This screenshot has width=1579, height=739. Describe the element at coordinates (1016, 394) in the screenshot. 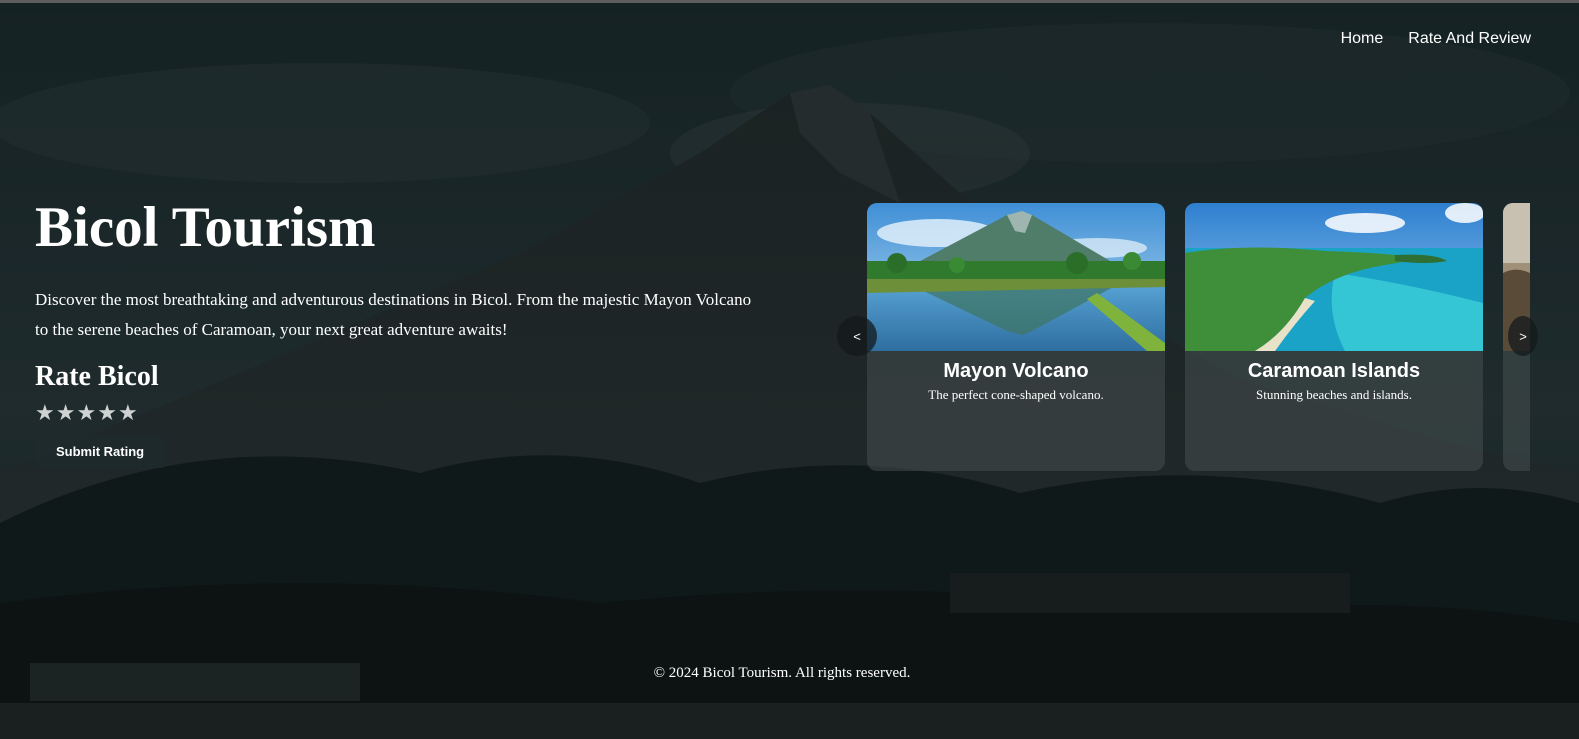

I see `card-description: The perfect cone-shaped volcano.` at that location.